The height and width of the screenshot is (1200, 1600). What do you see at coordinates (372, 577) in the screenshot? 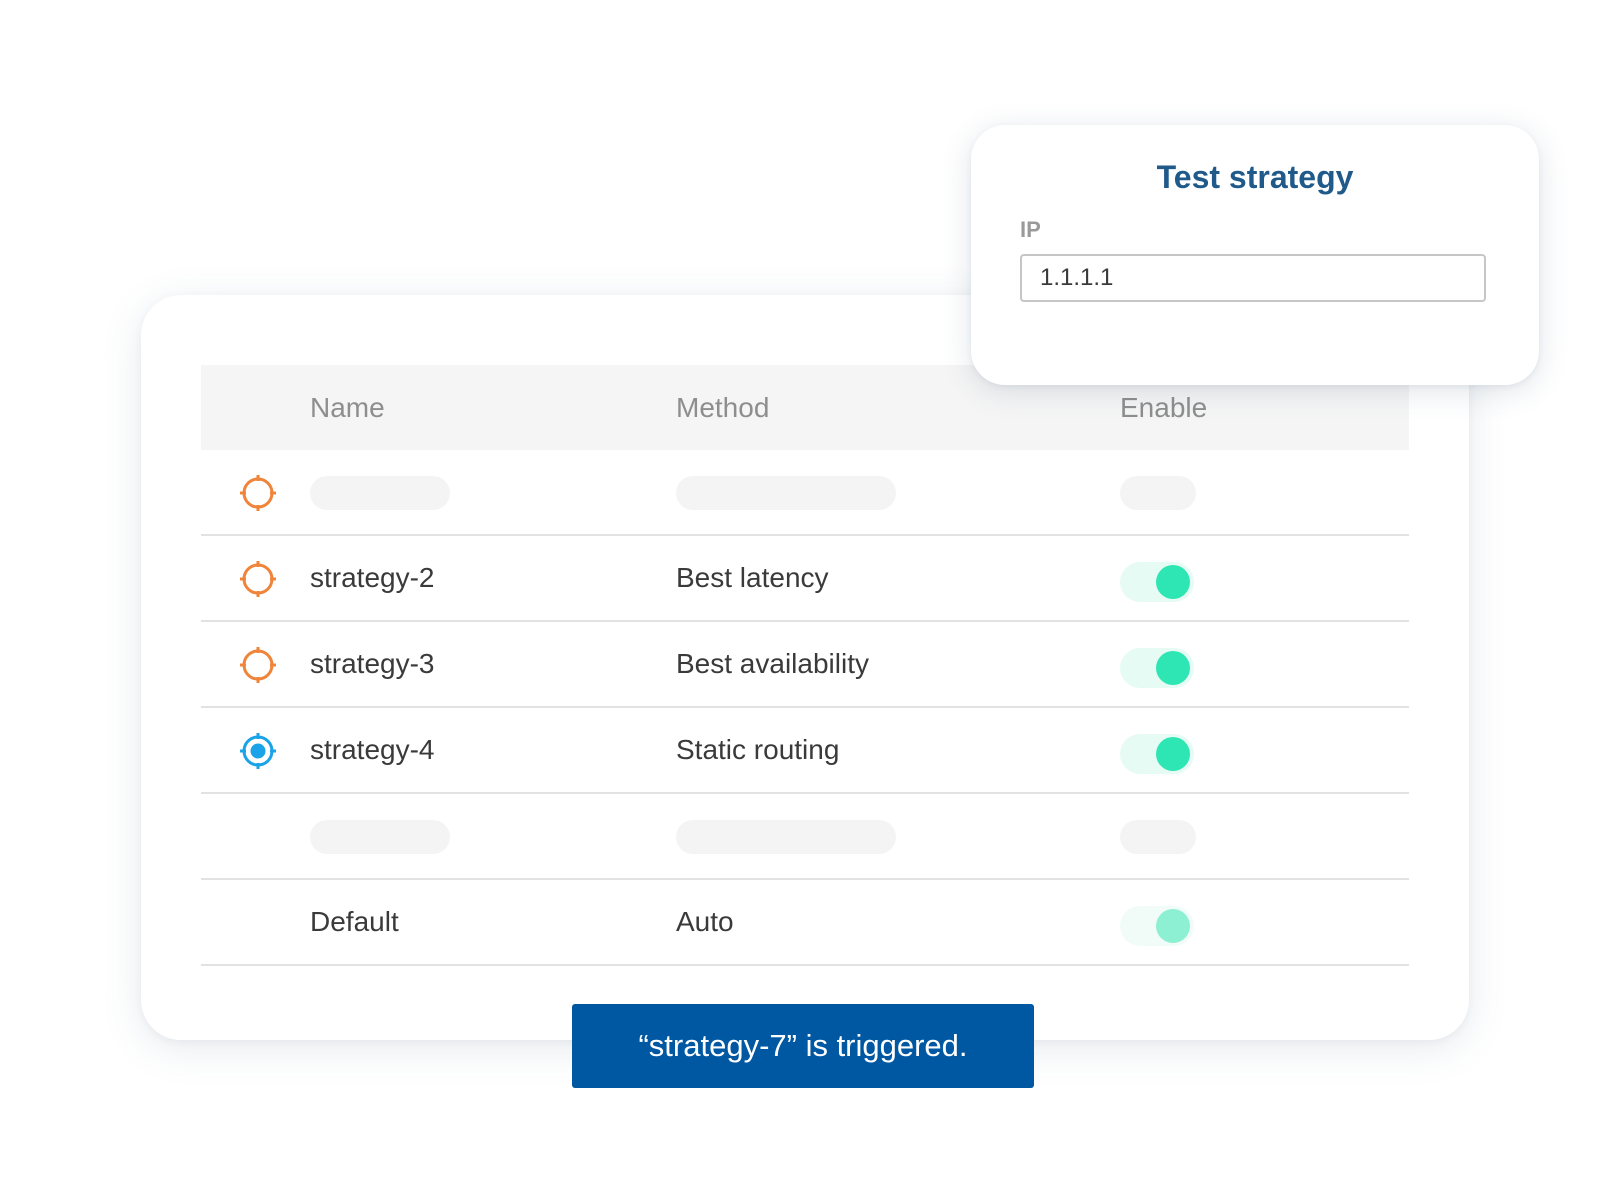
I see `strategy-name: strategy-2` at bounding box center [372, 577].